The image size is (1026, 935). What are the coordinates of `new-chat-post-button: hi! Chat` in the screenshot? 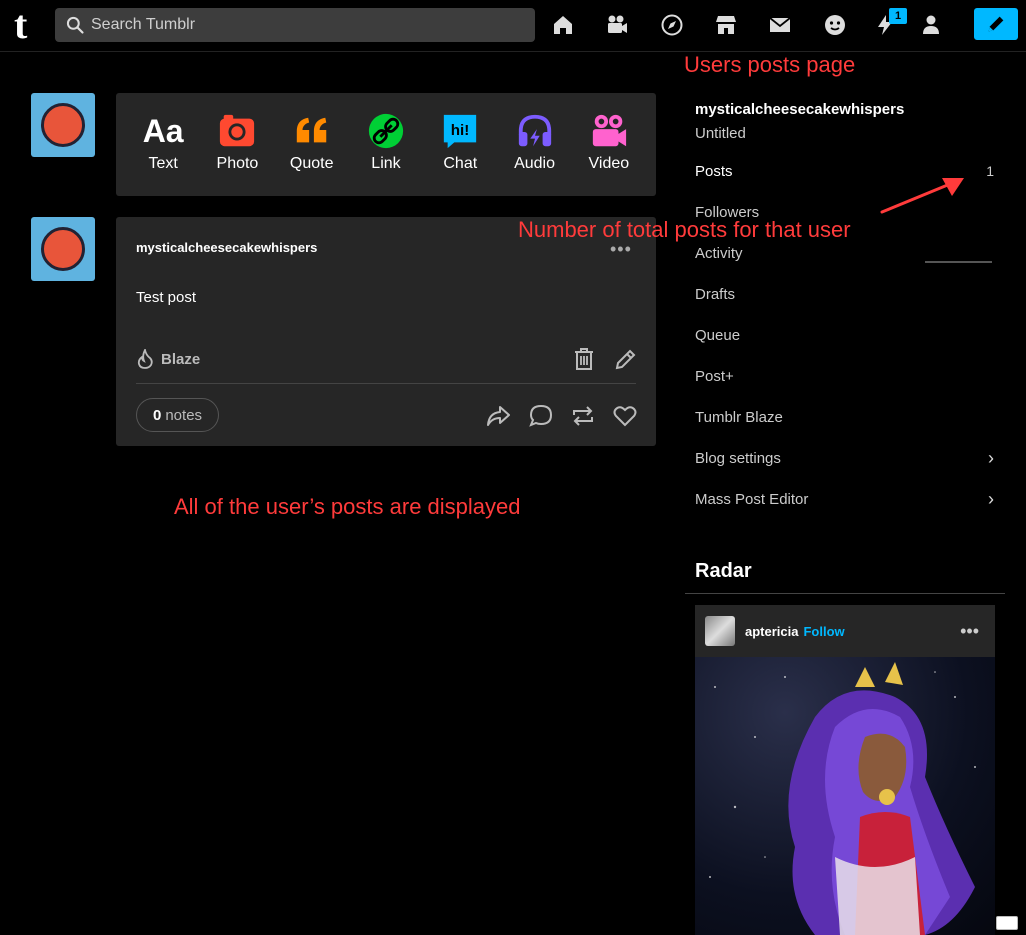 It's located at (460, 144).